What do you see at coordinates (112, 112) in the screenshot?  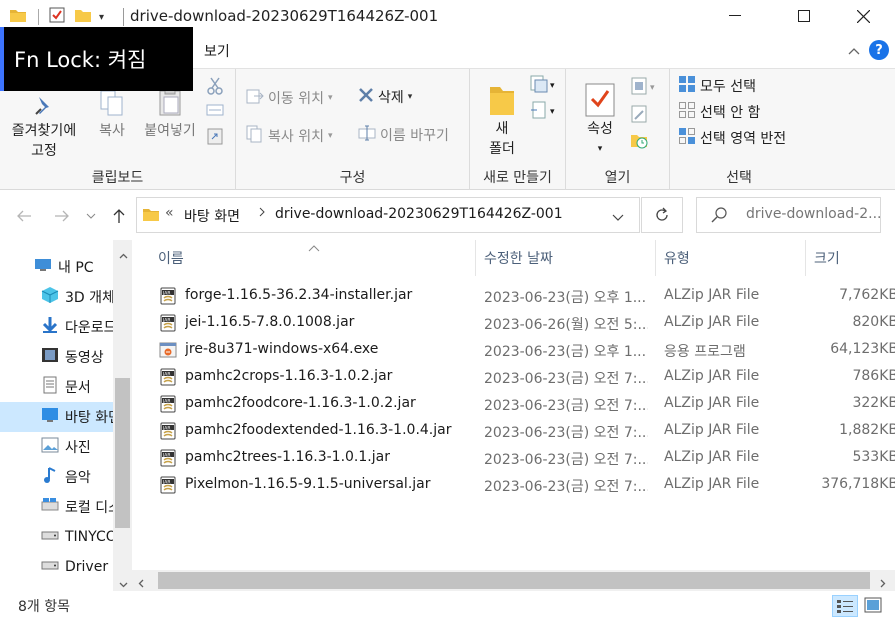 I see `copy-button: 복사` at bounding box center [112, 112].